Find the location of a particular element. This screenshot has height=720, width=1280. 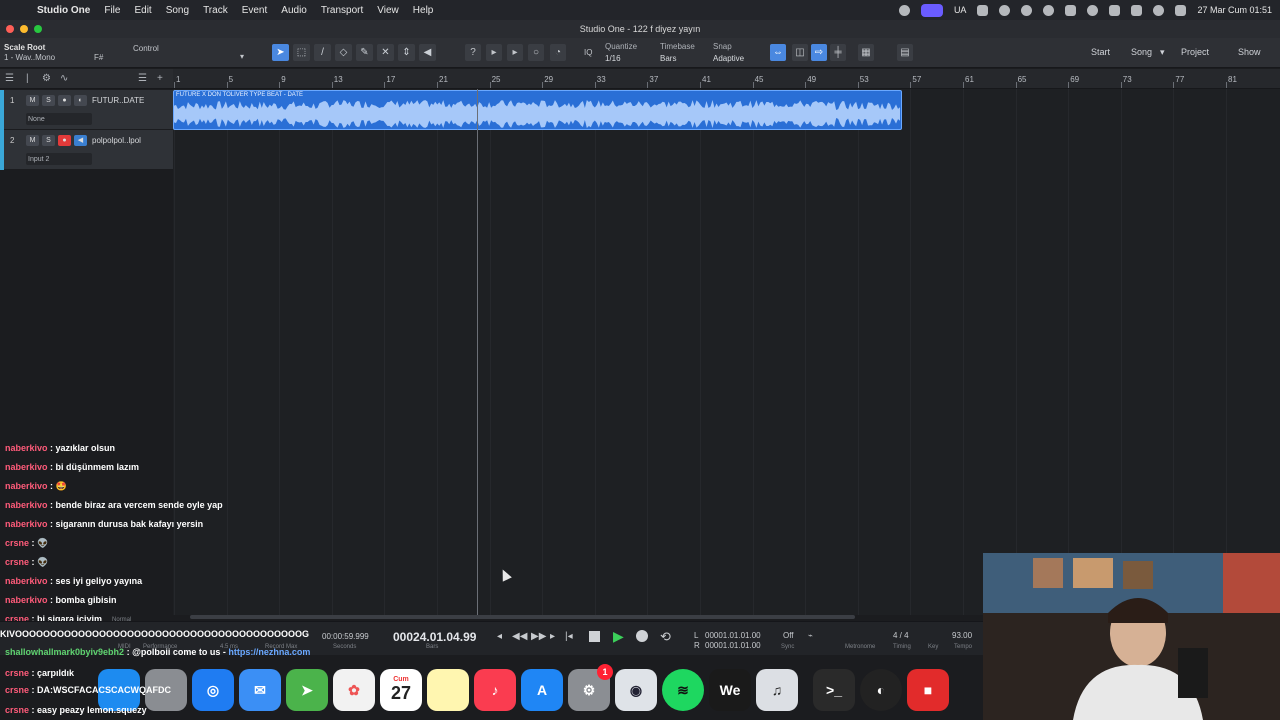

timing-value: 4 / 4 is located at coordinates (901, 635).